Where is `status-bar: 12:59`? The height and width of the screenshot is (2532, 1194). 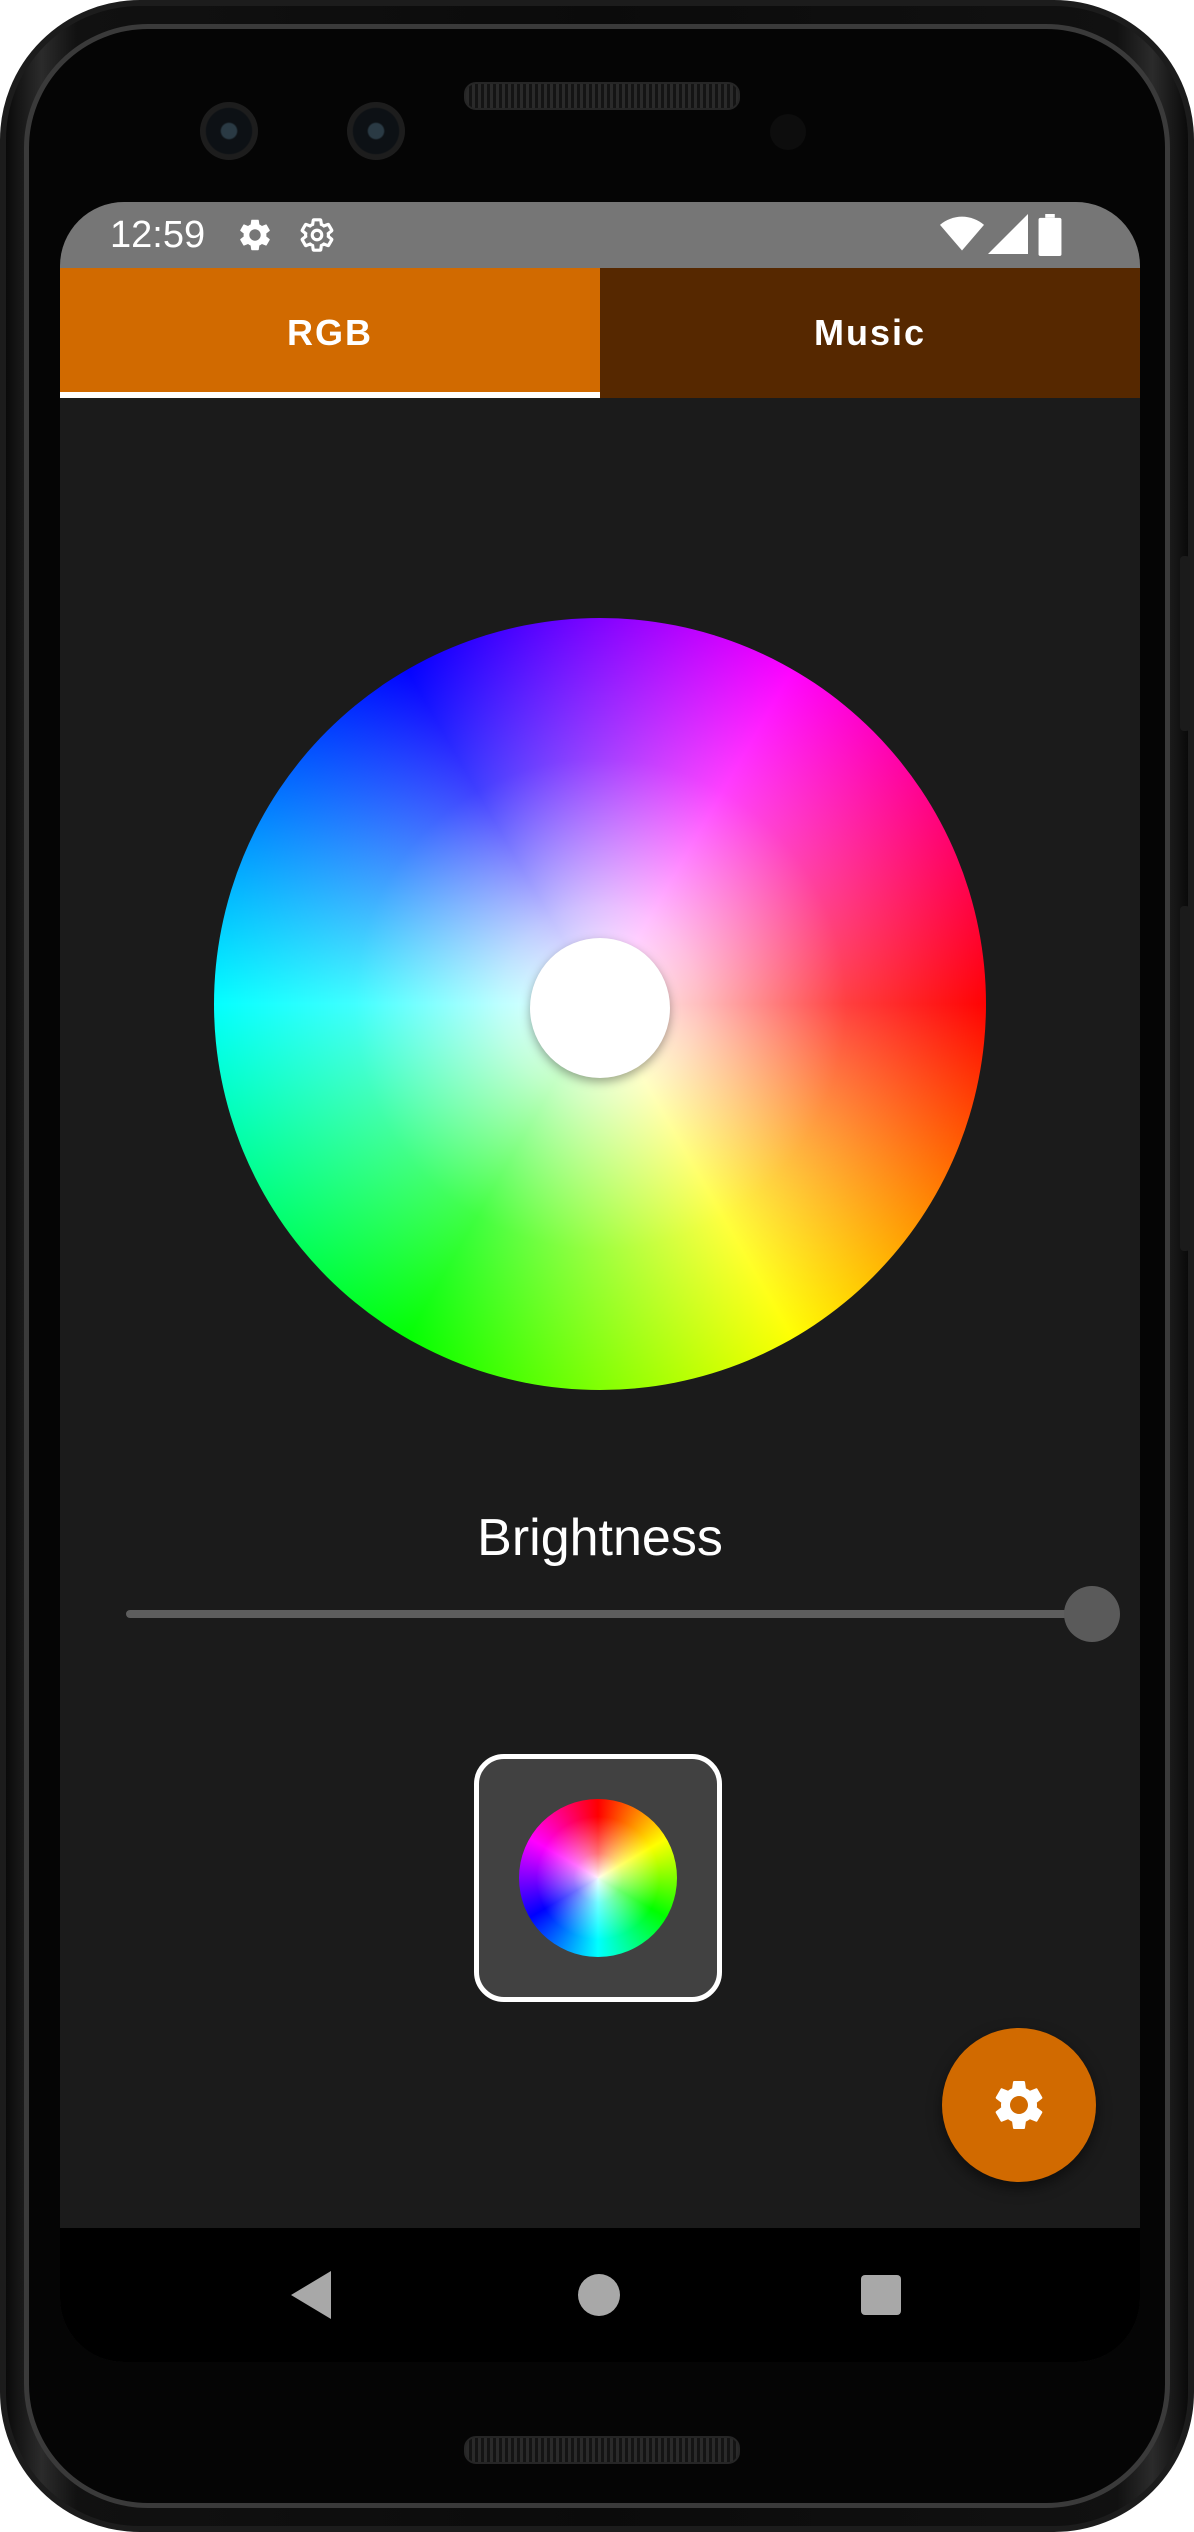 status-bar: 12:59 is located at coordinates (600, 235).